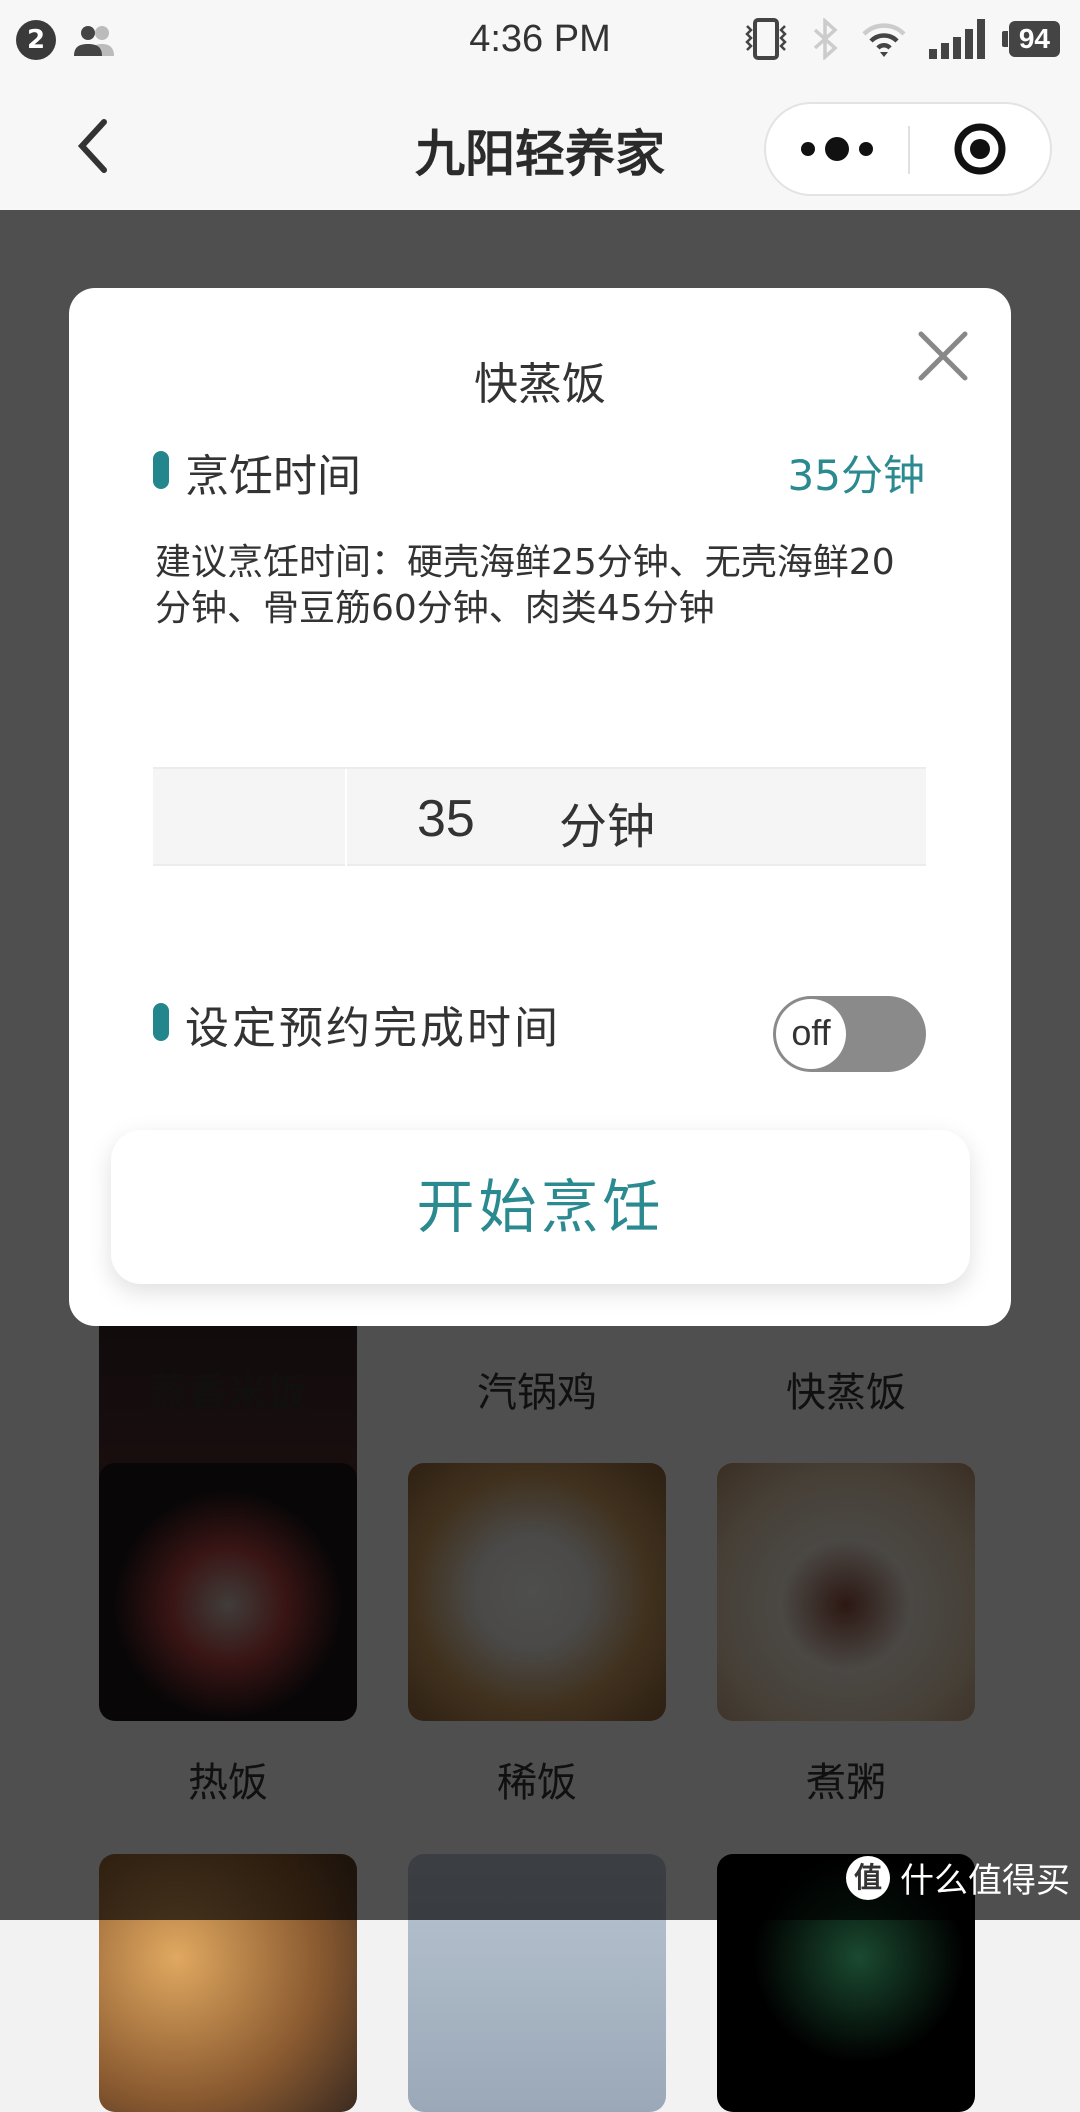 This screenshot has width=1080, height=2112. What do you see at coordinates (539, 816) in the screenshot?
I see `cooking-time-picker: 35 分钟` at bounding box center [539, 816].